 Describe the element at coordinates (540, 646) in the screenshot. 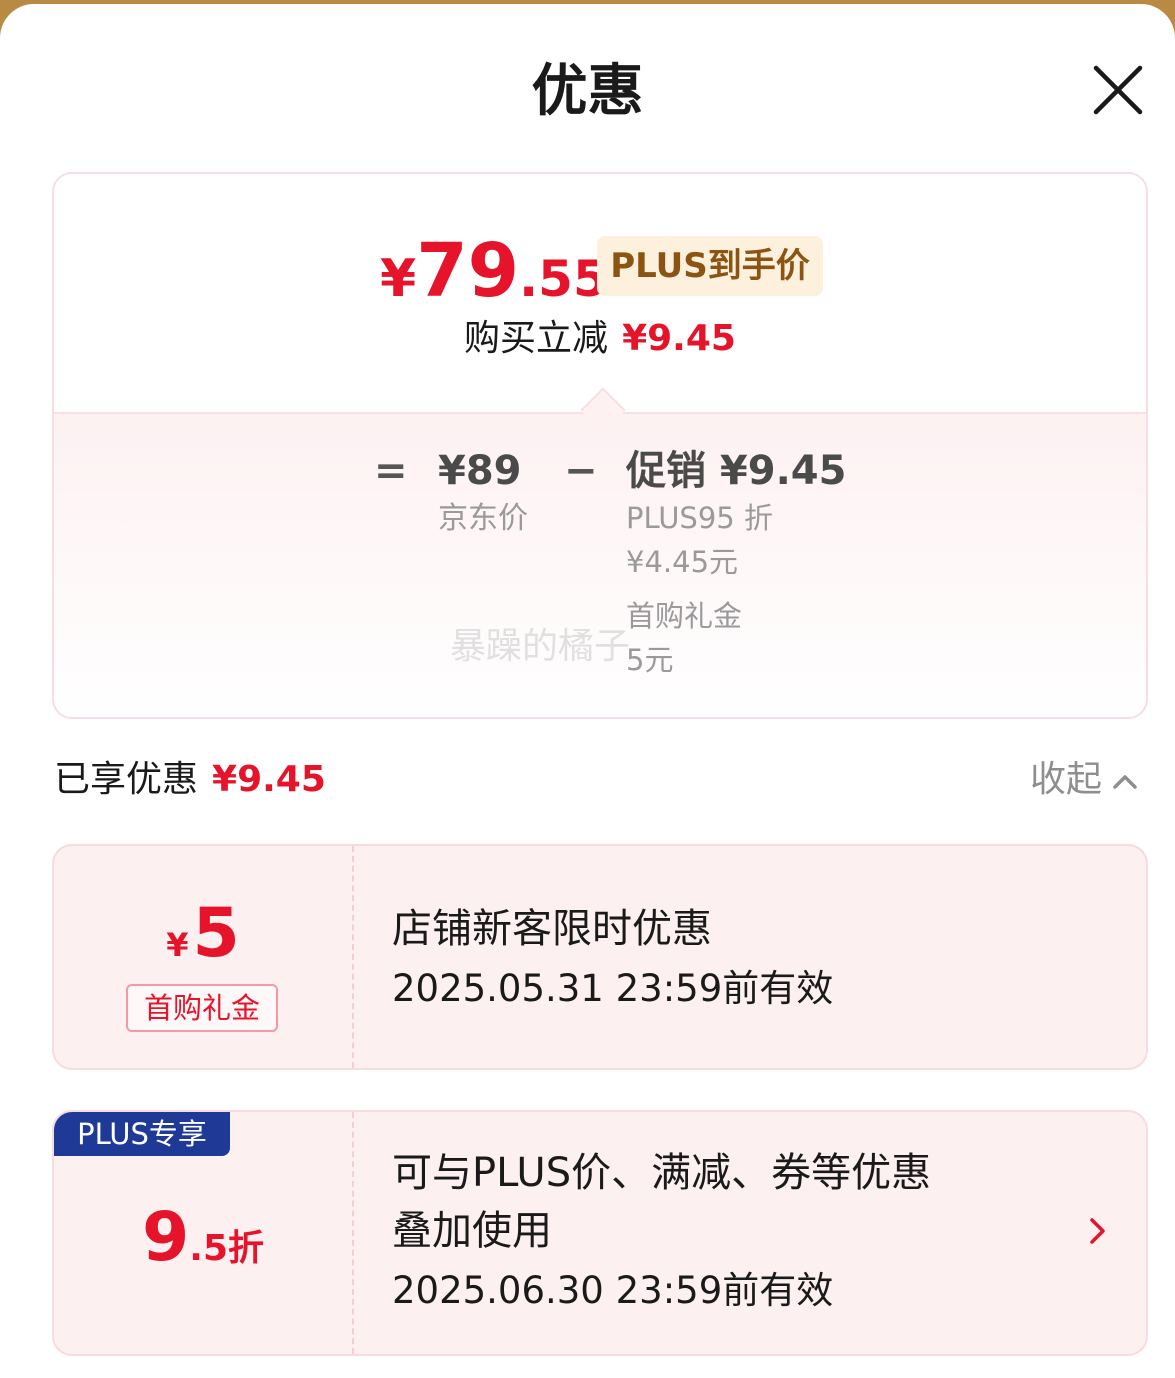

I see `watermark: 暴躁的橘子` at that location.